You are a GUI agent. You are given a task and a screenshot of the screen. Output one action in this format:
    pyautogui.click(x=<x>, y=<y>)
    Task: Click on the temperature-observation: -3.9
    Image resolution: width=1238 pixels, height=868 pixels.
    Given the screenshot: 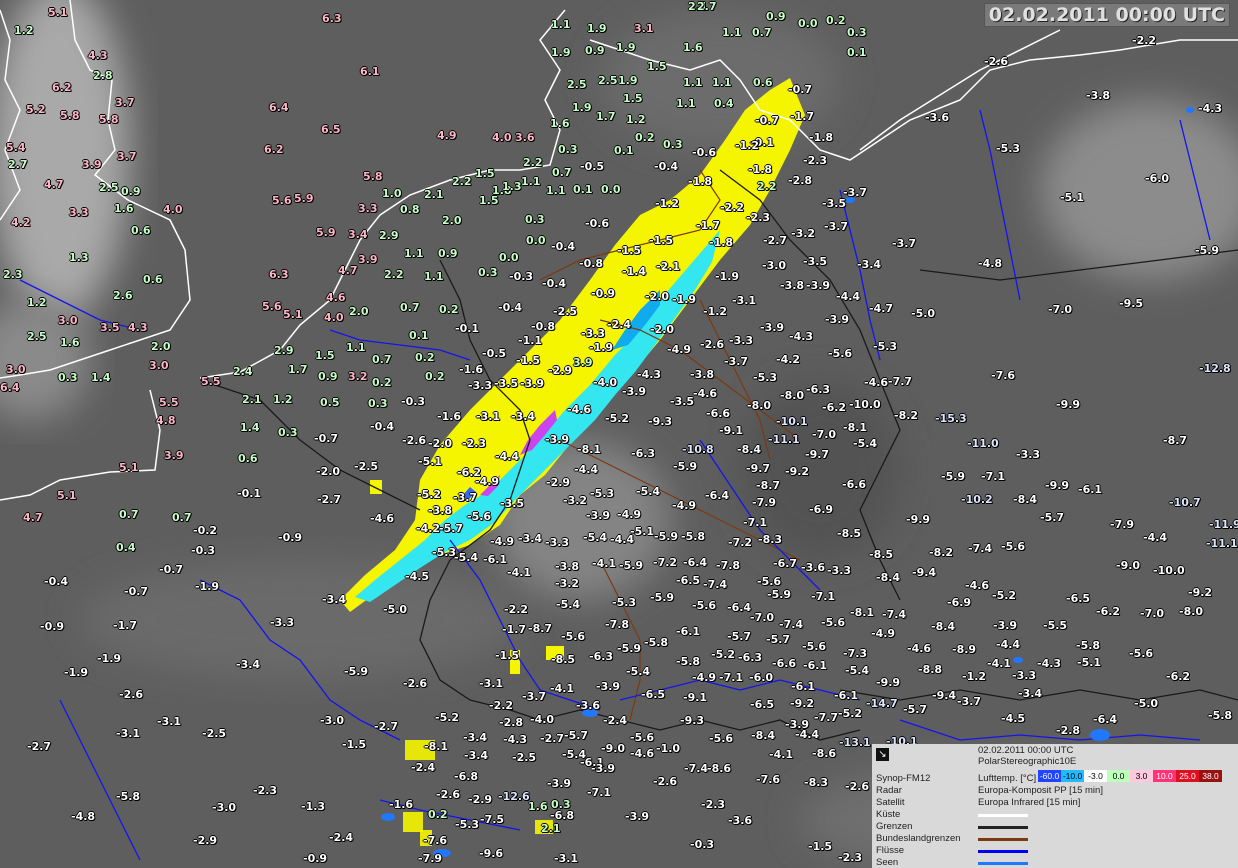 What is the action you would take?
    pyautogui.click(x=603, y=768)
    